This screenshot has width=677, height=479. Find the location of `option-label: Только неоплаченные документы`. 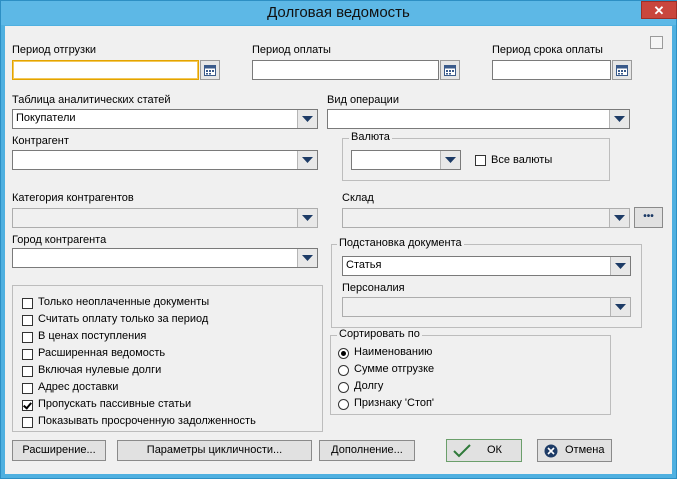

option-label: Только неоплаченные документы is located at coordinates (124, 302).